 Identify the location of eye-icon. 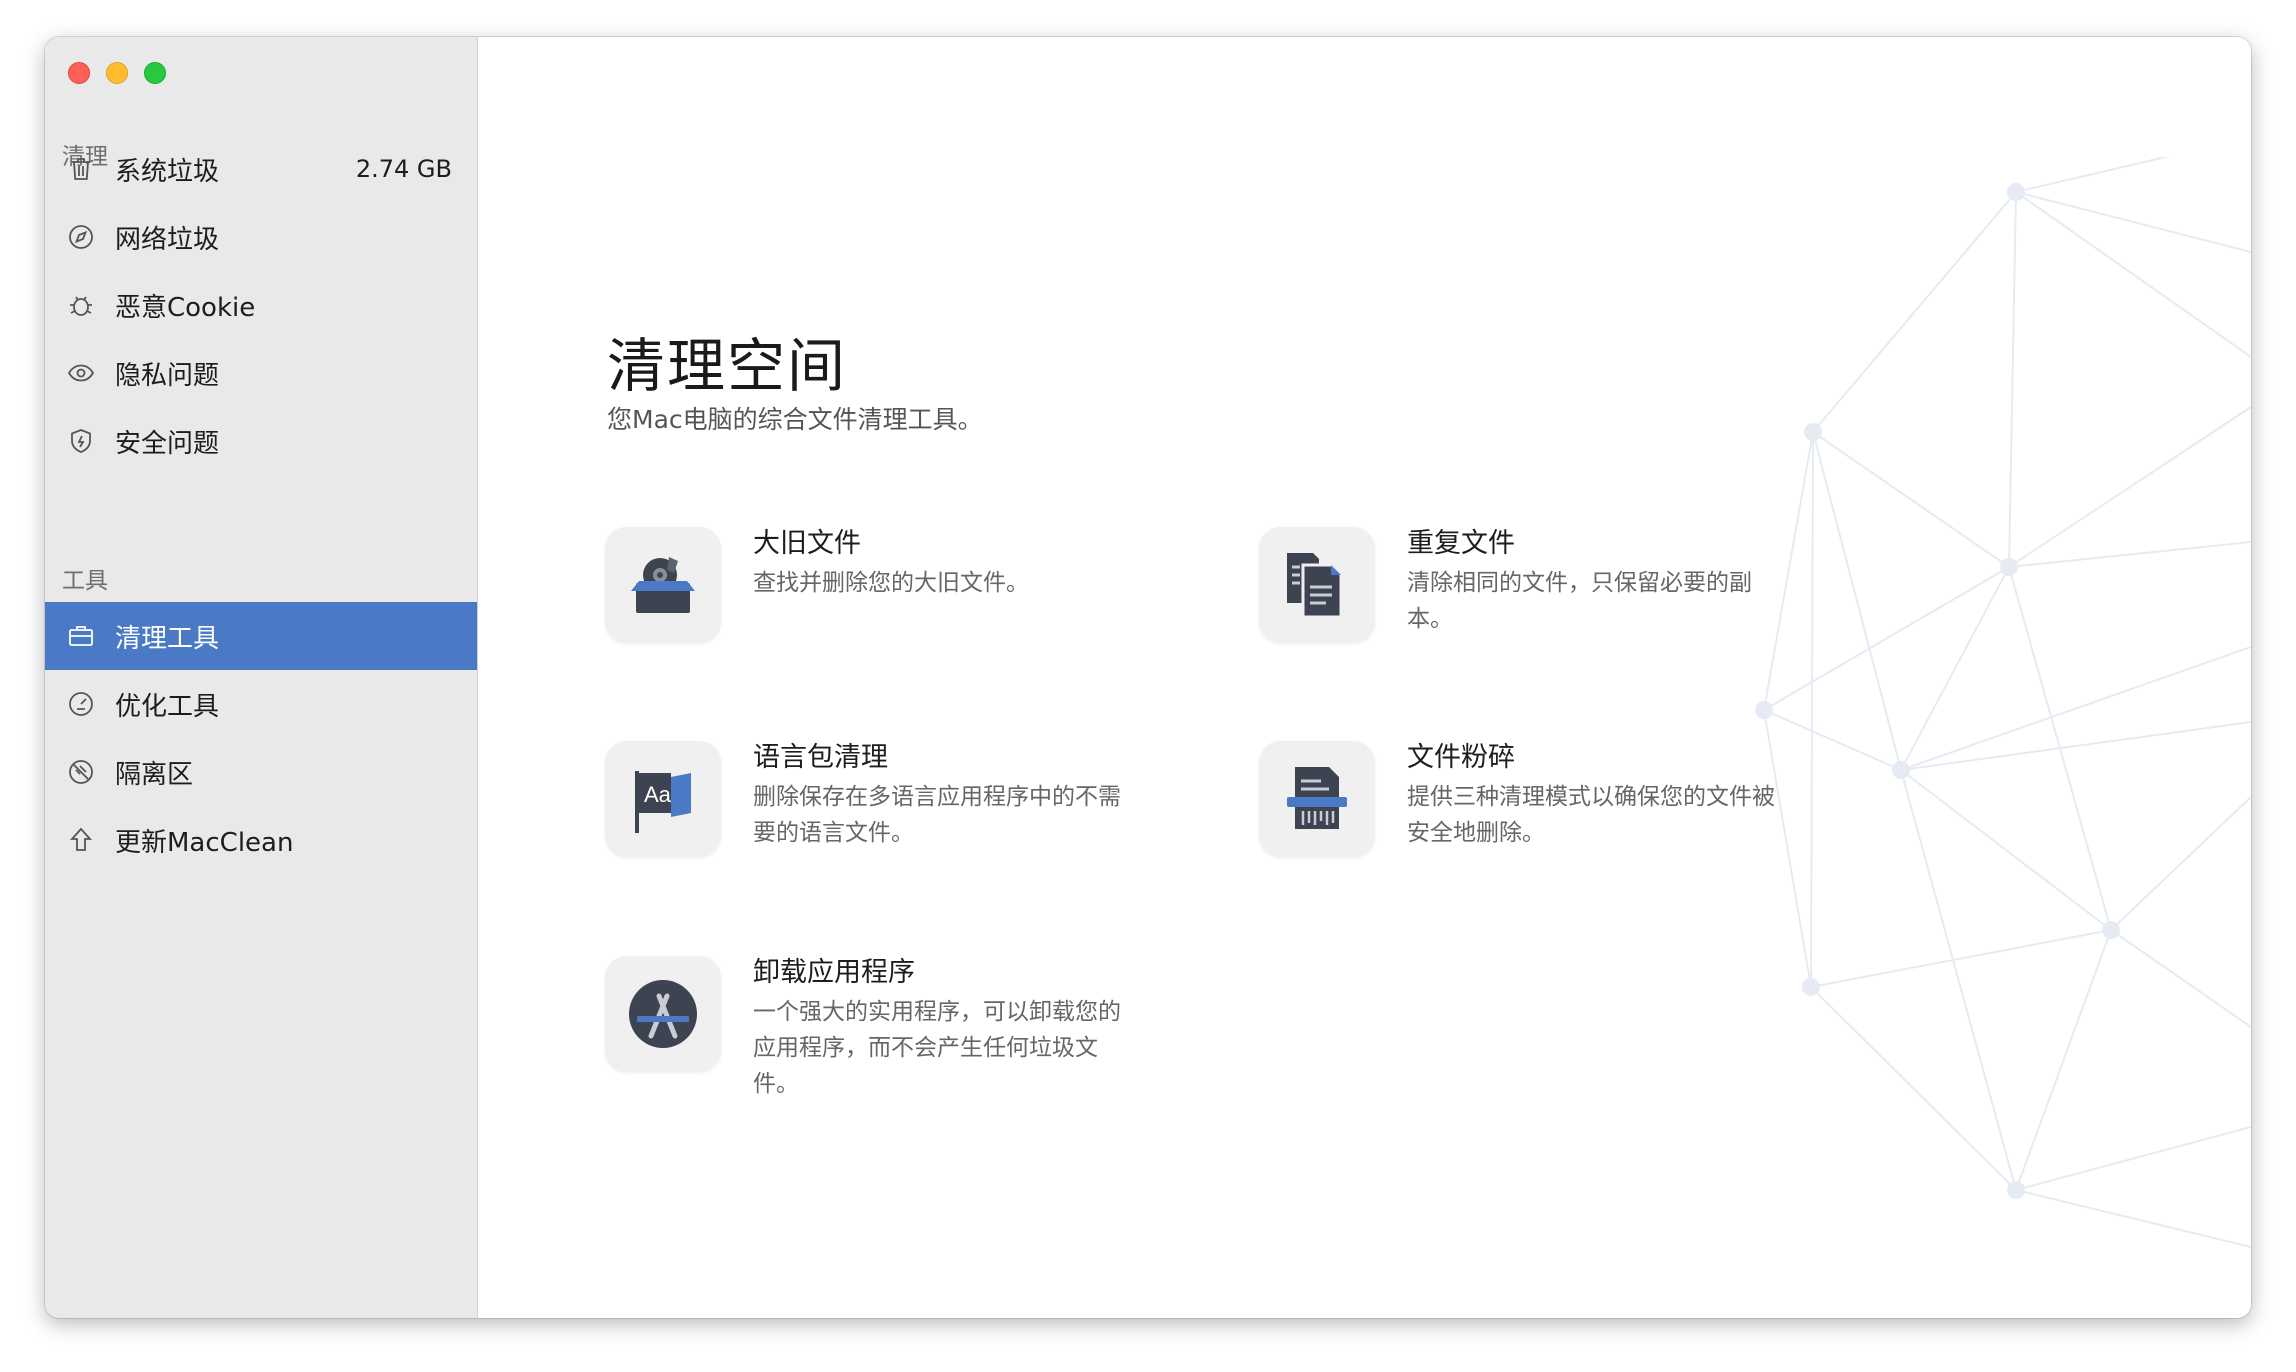
(81, 373).